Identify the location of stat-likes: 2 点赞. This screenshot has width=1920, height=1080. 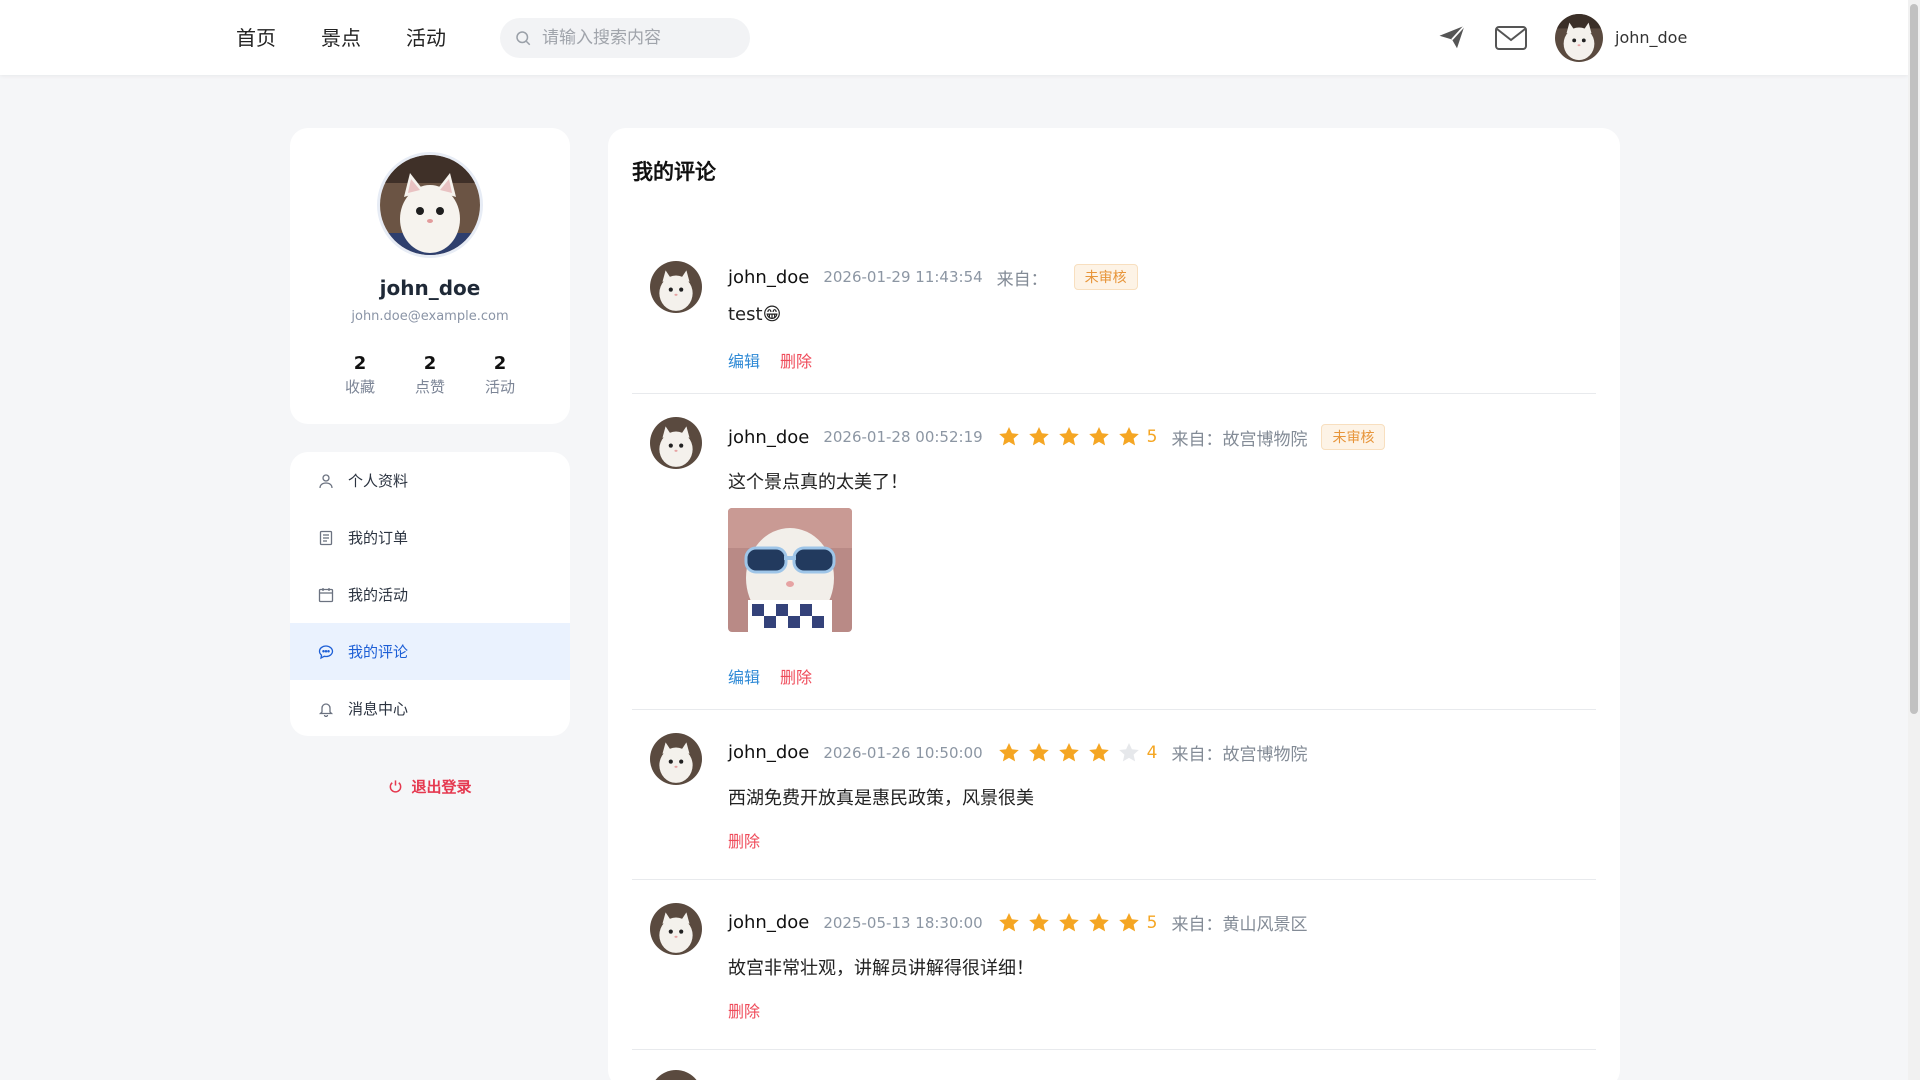
(430, 375).